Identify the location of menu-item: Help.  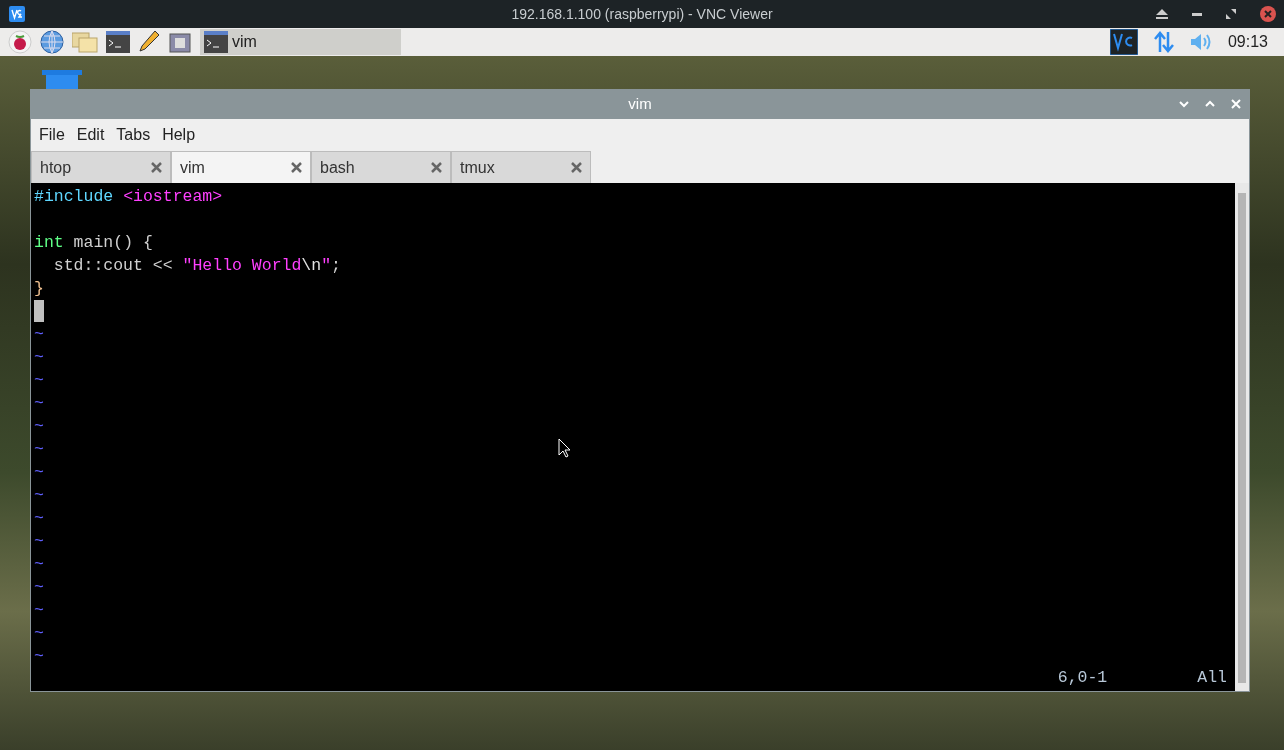
(179, 135).